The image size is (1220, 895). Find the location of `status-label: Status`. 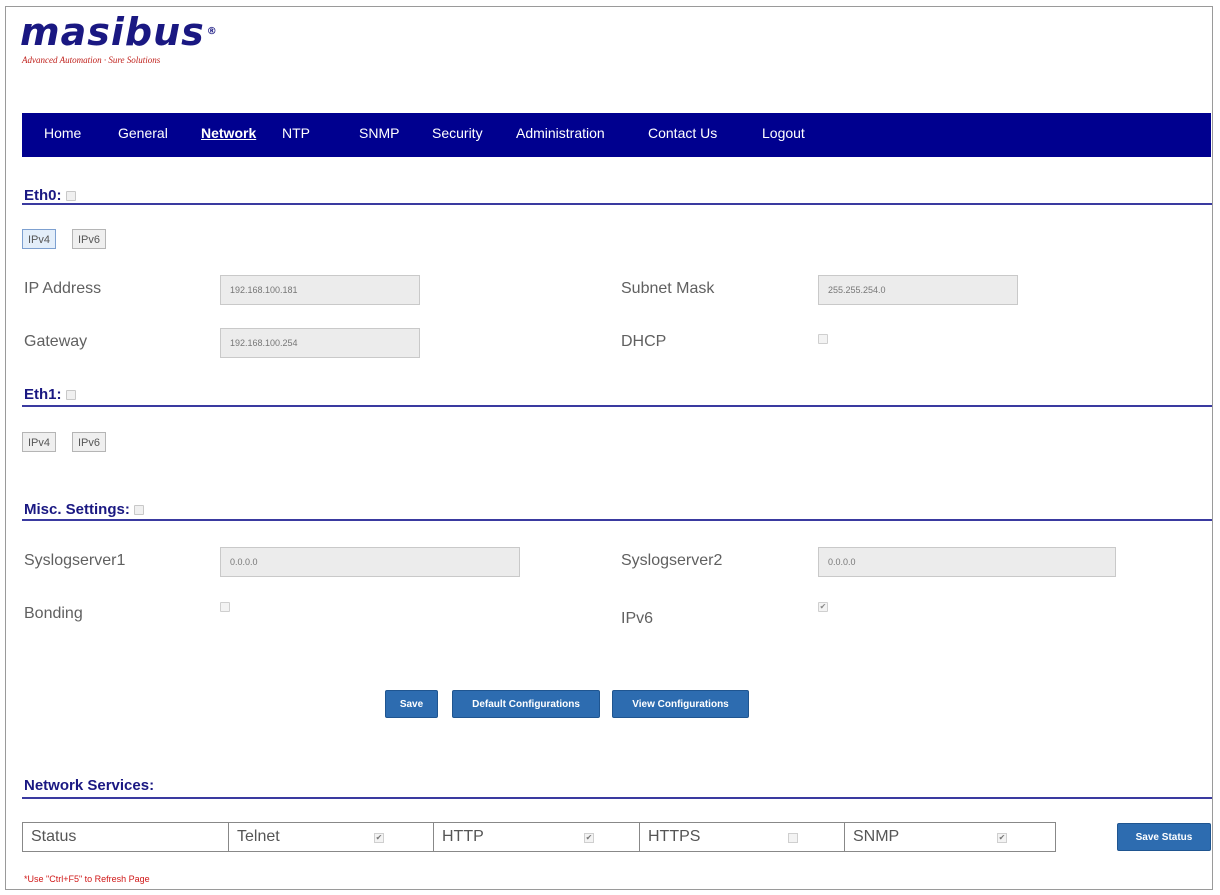

status-label: Status is located at coordinates (54, 836).